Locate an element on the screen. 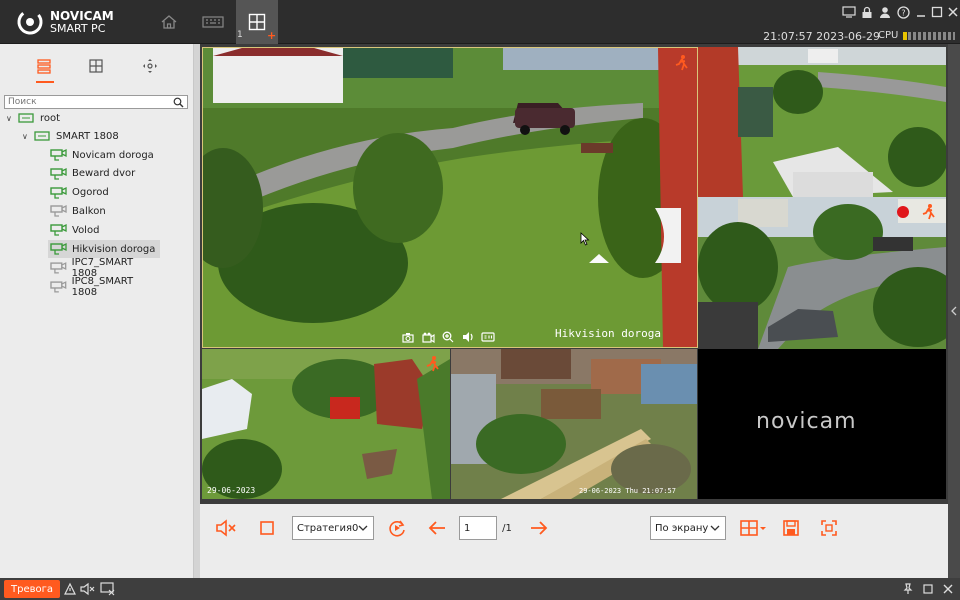  video-cell-5: 29-06-2023 Thu 21:07:57 is located at coordinates (574, 424).